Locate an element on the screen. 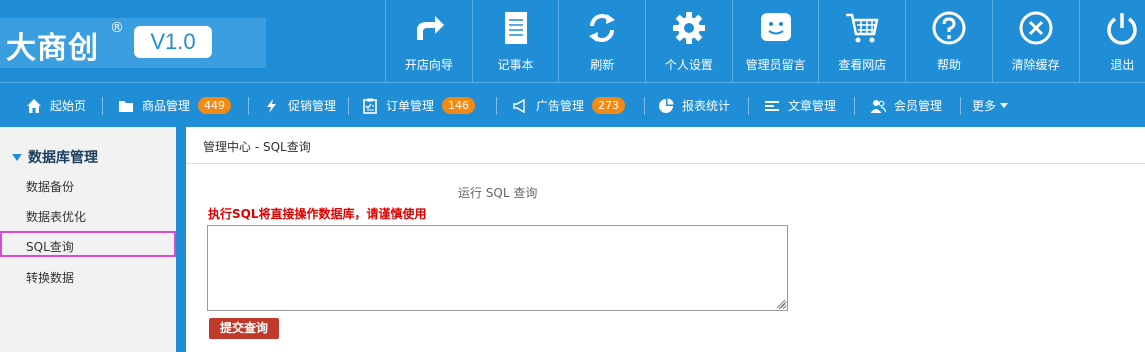 Image resolution: width=1145 pixels, height=352 pixels. logo-text: 大商创 is located at coordinates (52, 48).